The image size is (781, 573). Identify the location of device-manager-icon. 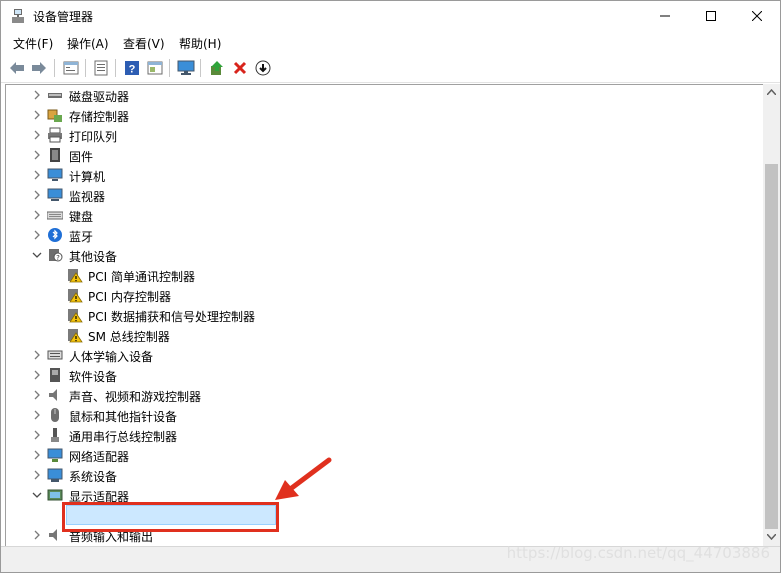
(18, 16).